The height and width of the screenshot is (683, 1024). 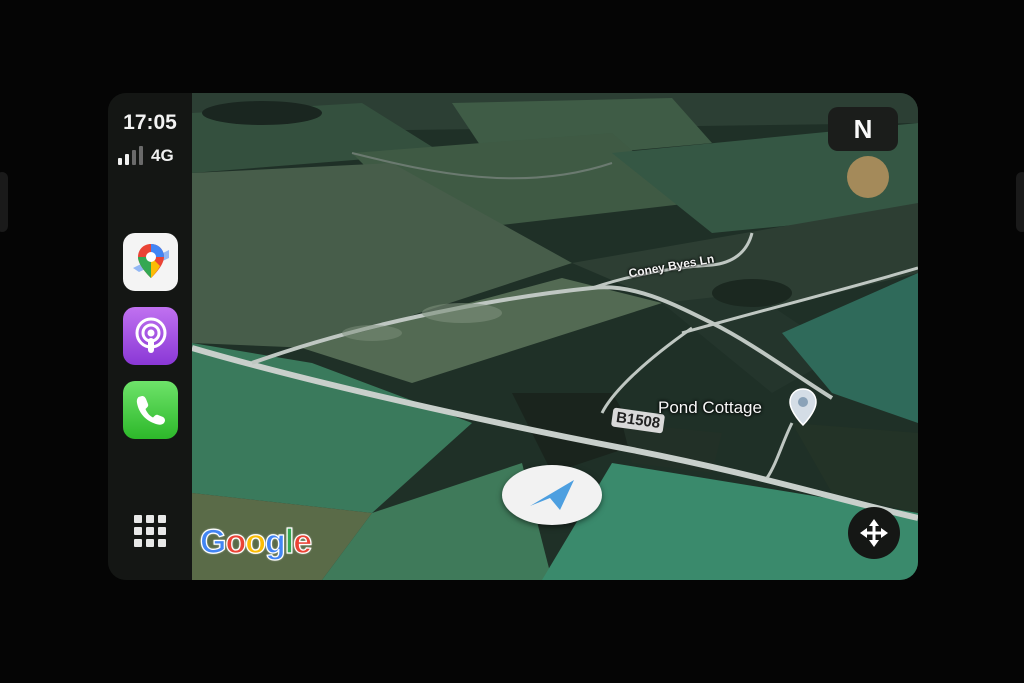 I want to click on google-maps-icon, so click(x=150, y=262).